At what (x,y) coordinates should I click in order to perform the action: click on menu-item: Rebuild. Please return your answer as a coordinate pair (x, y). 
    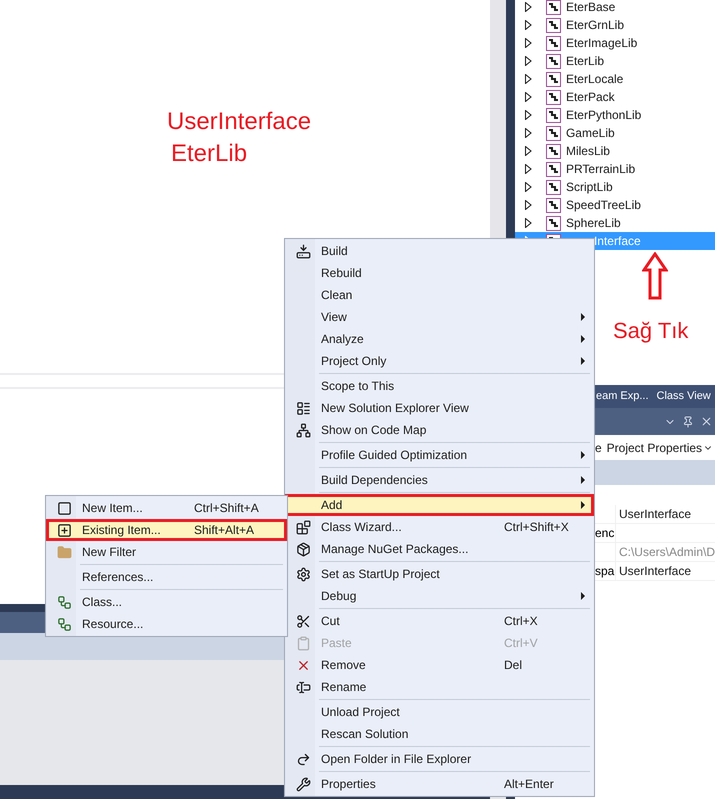
    Looking at the image, I should click on (439, 273).